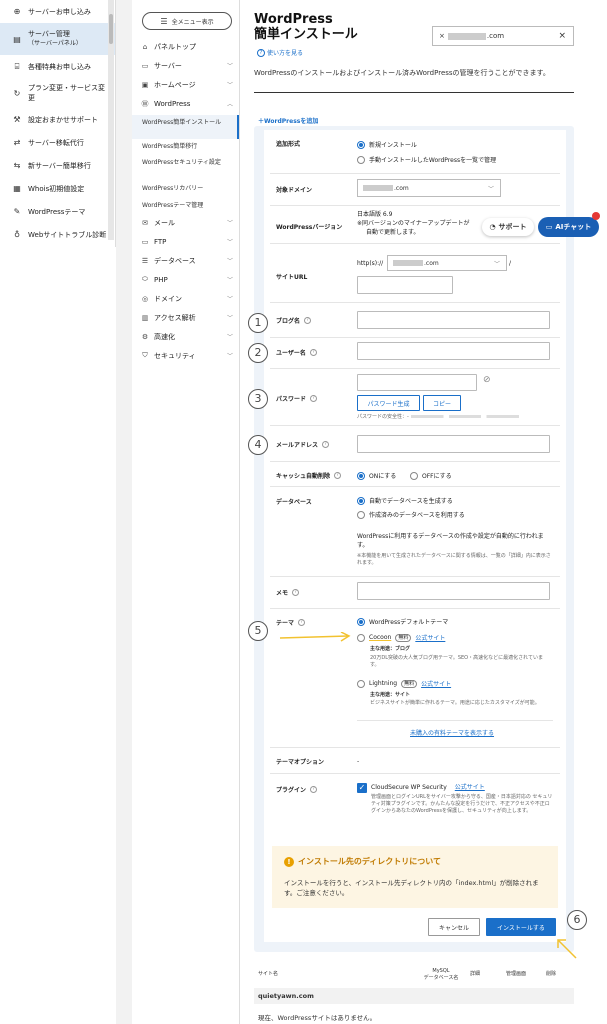  Describe the element at coordinates (429, 188) in the screenshot. I see `domain-select: .com ﹀` at that location.